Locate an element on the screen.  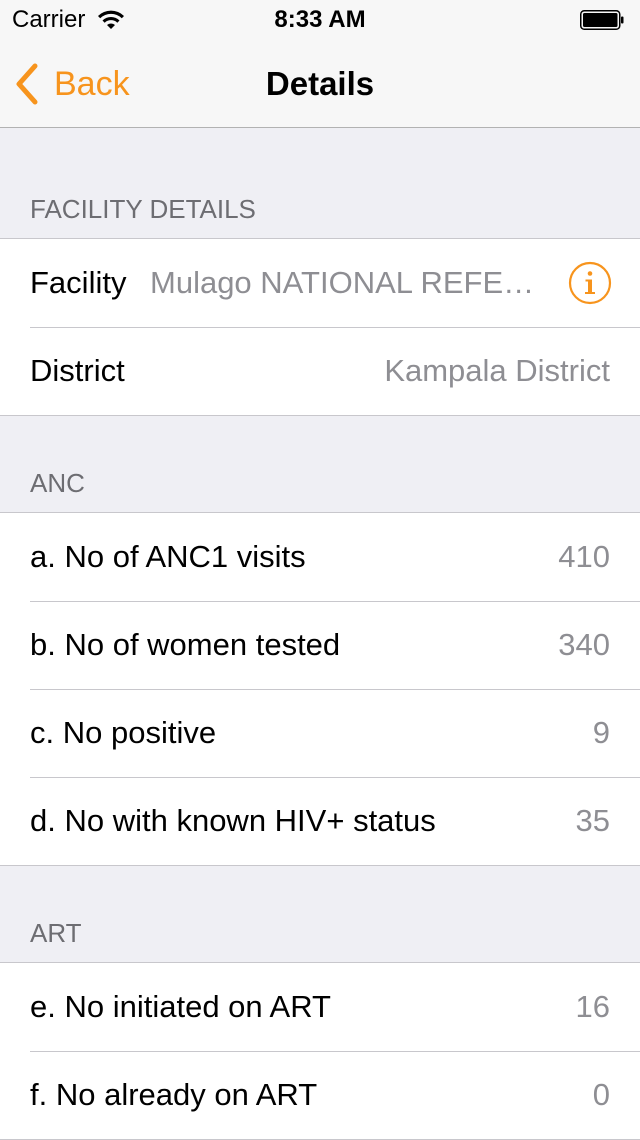
section-header-label: ART is located at coordinates (56, 933).